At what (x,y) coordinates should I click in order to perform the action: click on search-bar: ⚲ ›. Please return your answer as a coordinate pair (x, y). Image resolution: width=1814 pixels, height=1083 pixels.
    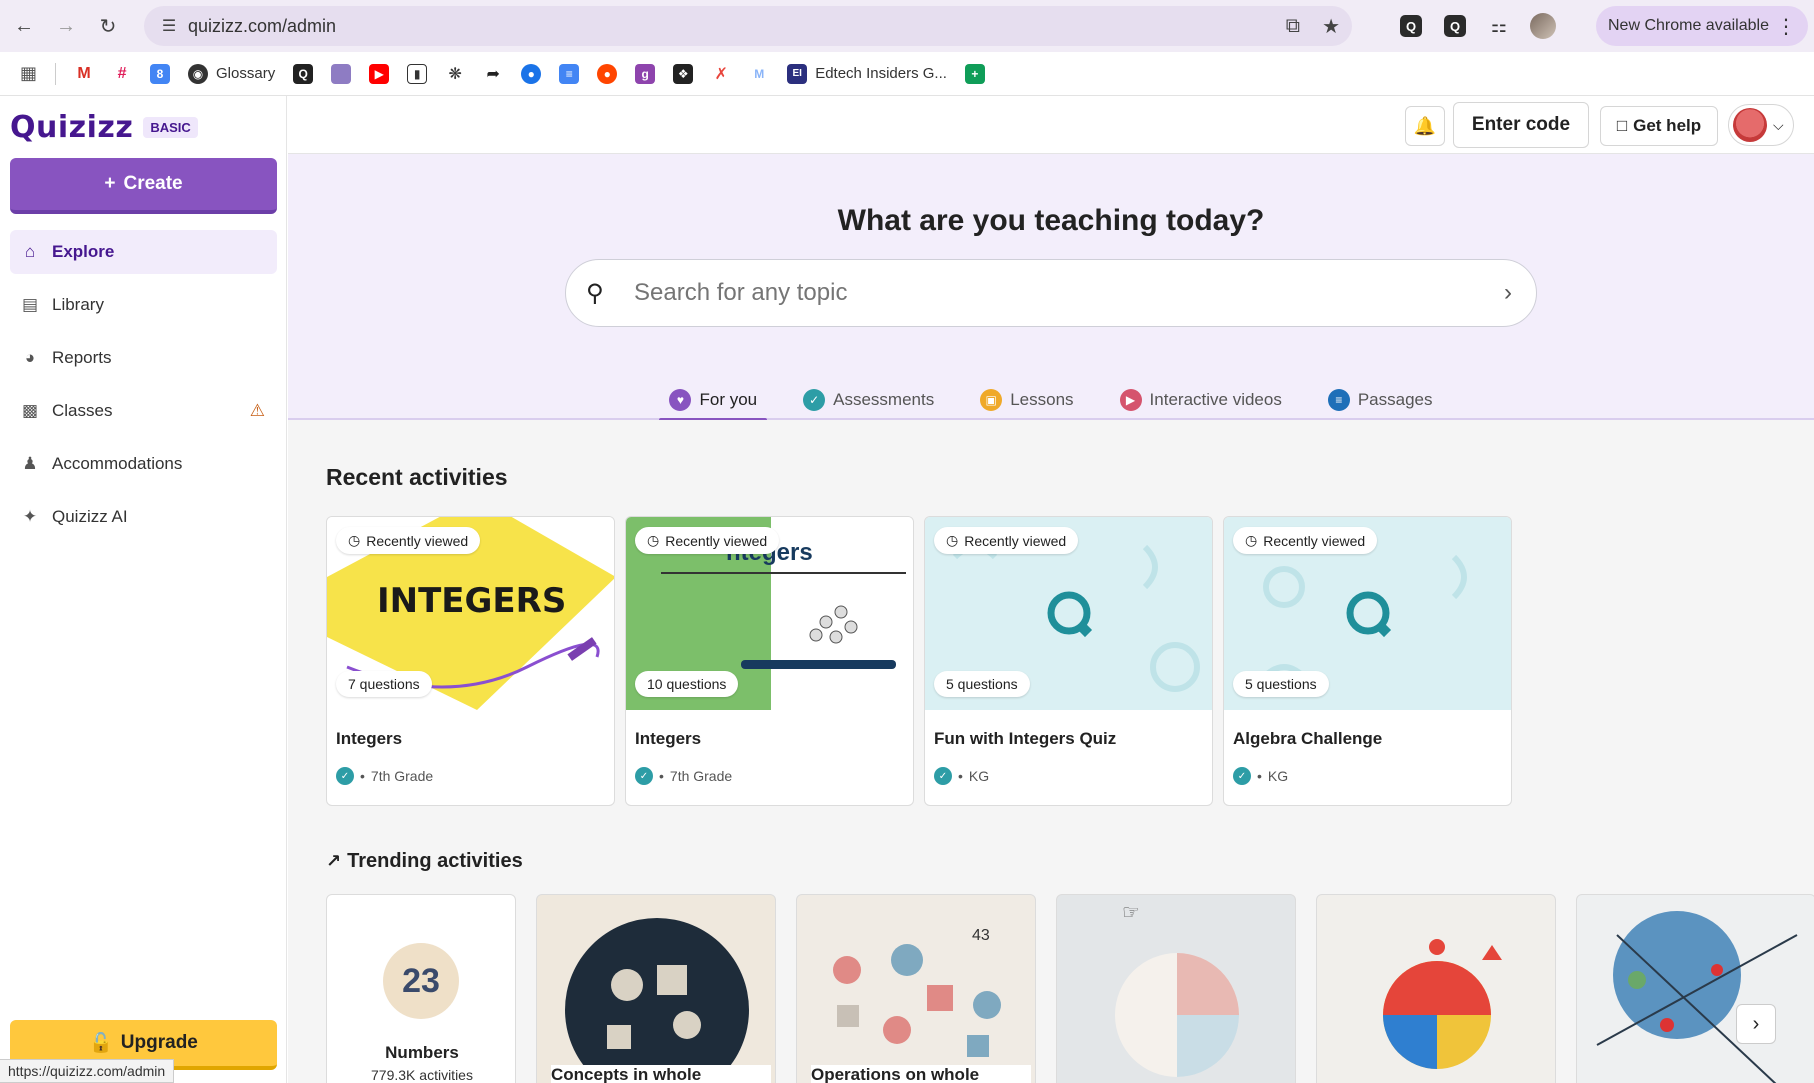
    Looking at the image, I should click on (1051, 293).